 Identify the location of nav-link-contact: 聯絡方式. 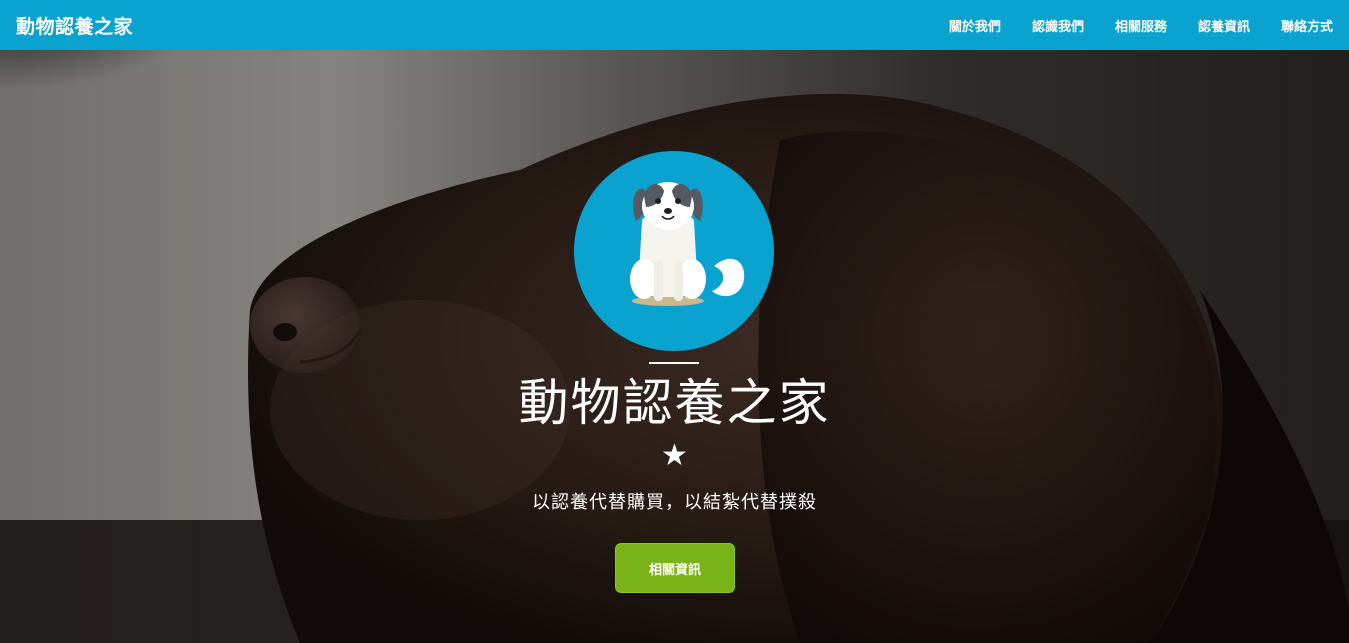
(1307, 25).